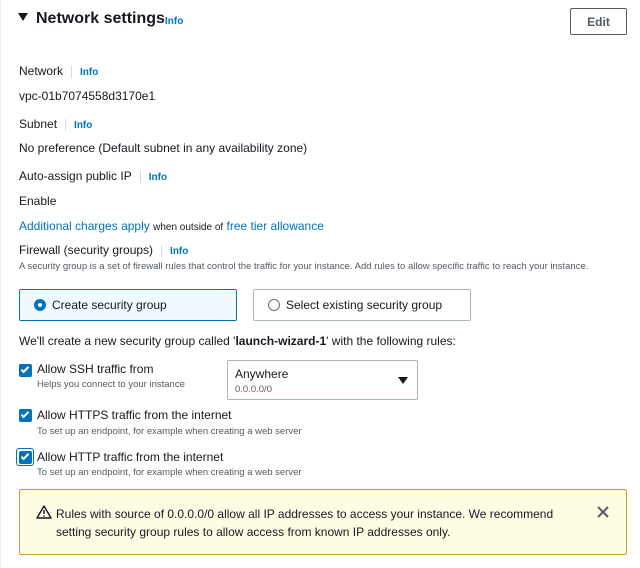  What do you see at coordinates (281, 341) in the screenshot?
I see `security-group-name: launch-wizard-1` at bounding box center [281, 341].